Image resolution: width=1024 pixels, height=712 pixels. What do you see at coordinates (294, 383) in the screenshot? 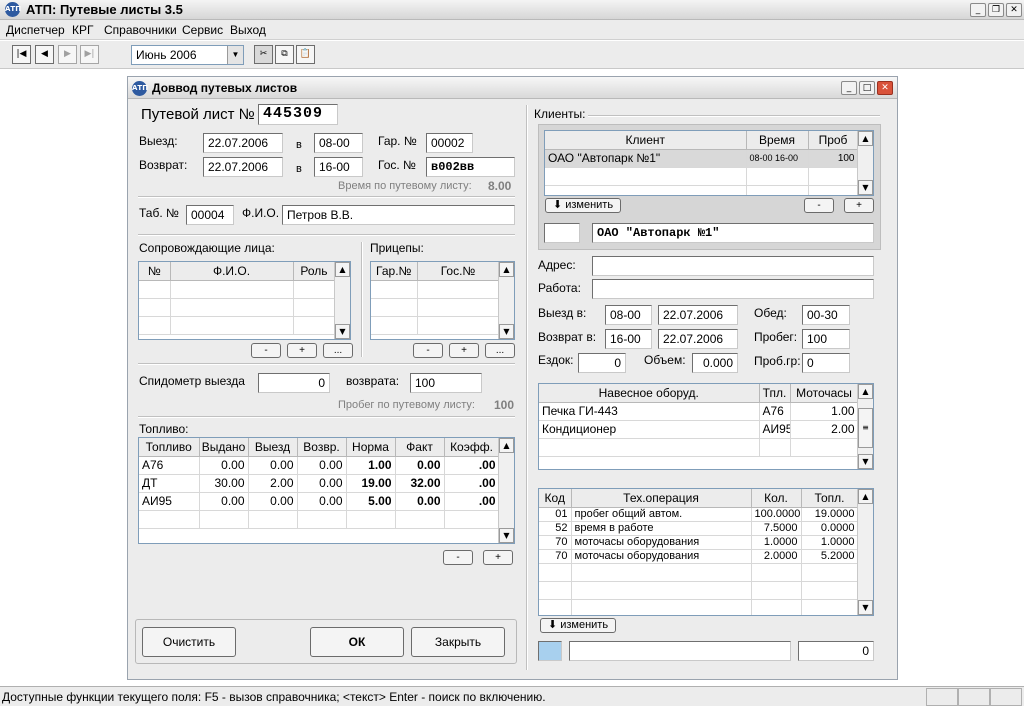
I see `speedo-depart-input: 0` at bounding box center [294, 383].